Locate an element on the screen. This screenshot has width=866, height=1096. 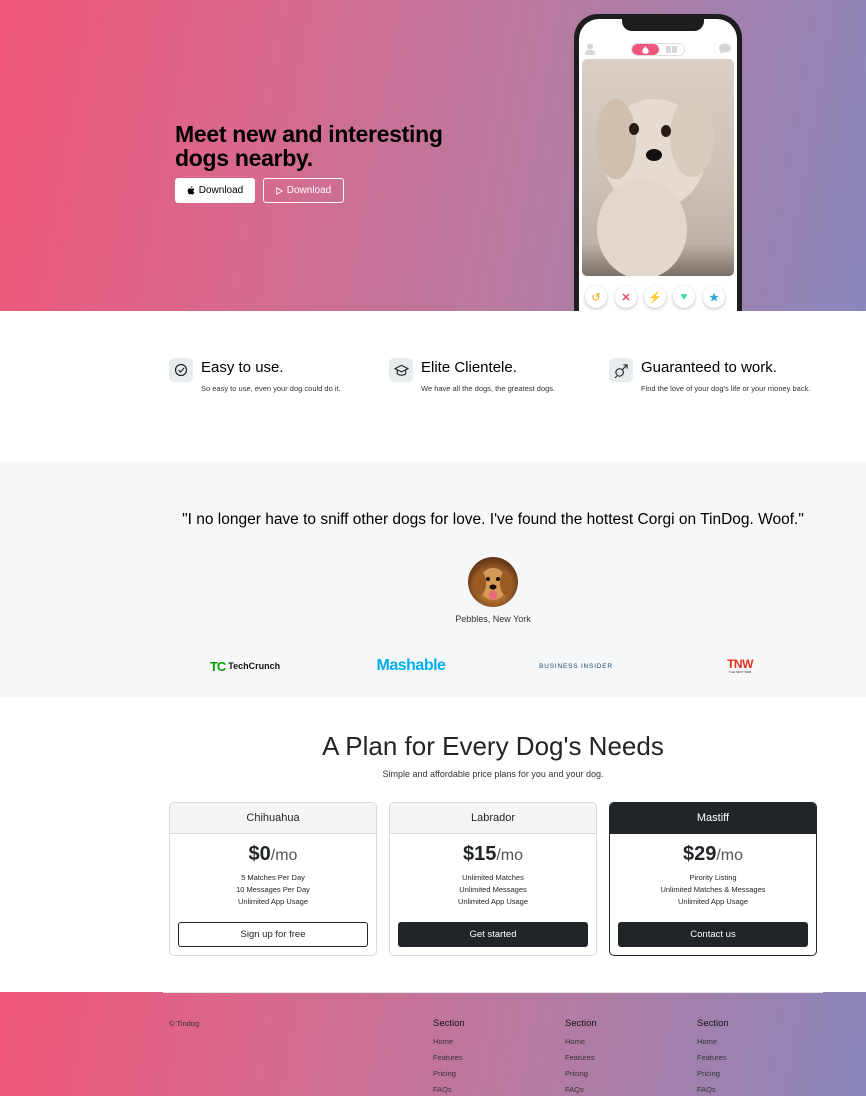
copyright: © Tindog is located at coordinates (184, 1023).